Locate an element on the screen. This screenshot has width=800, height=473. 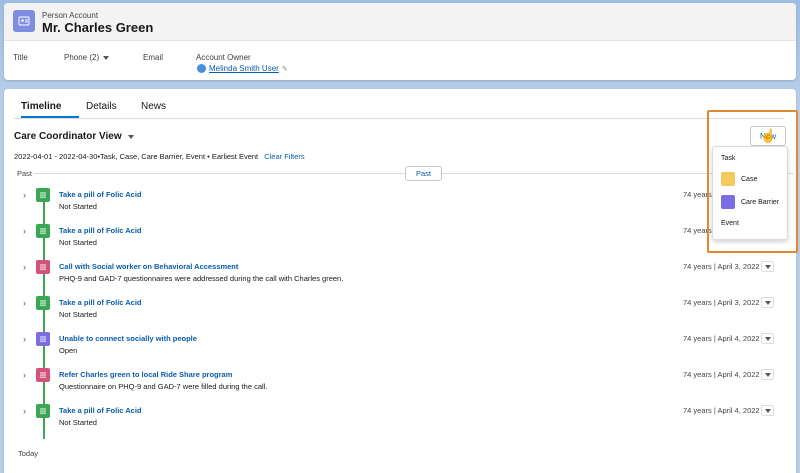
owner-name-link: Melinda Smith User is located at coordinates (244, 68).